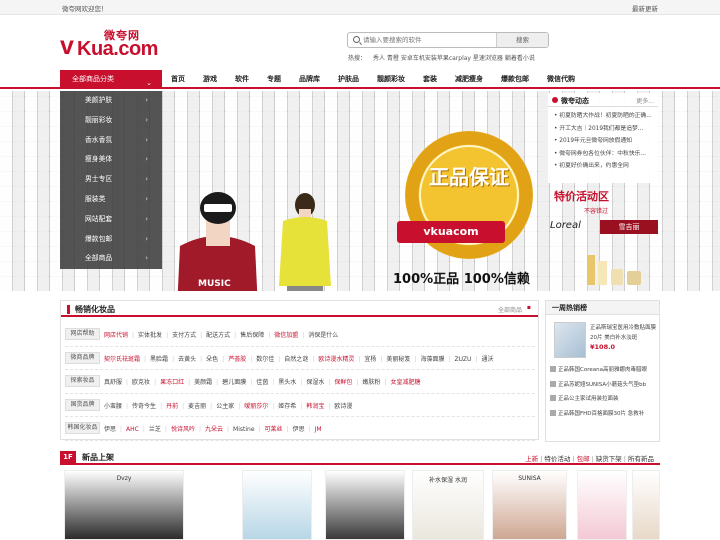 Image resolution: width=720 pixels, height=540 pixels. What do you see at coordinates (111, 240) in the screenshot?
I see `category-item: 爆款包邮 ›` at bounding box center [111, 240].